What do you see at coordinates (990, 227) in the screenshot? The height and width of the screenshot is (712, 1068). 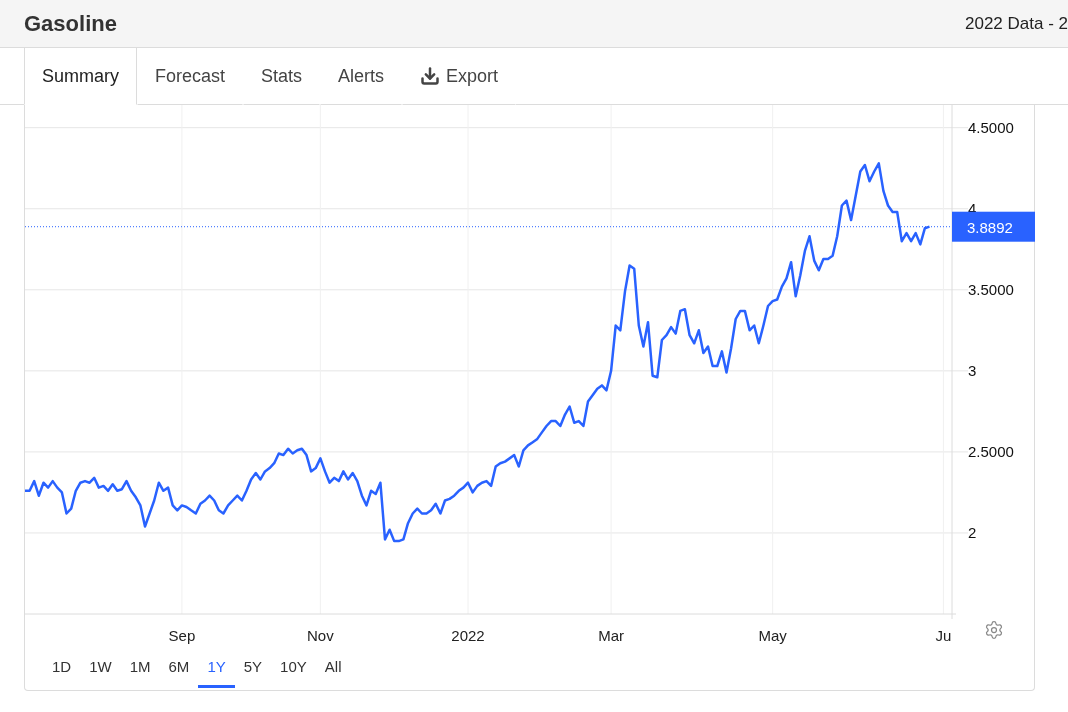 I see `ref-line-label: 3.8892` at bounding box center [990, 227].